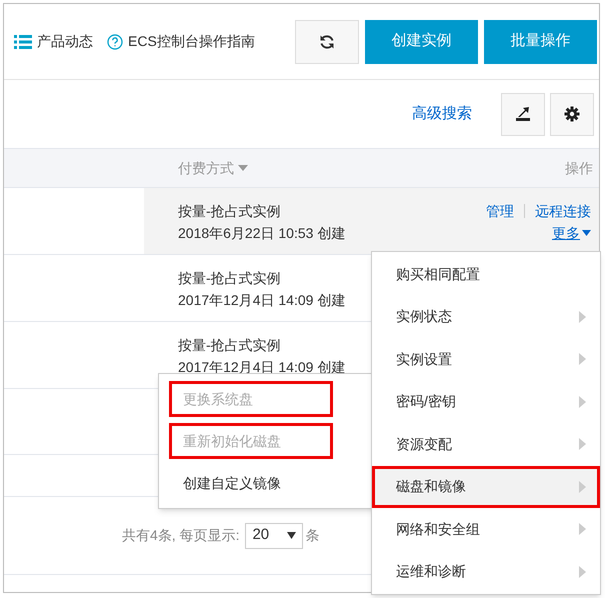  What do you see at coordinates (486, 359) in the screenshot?
I see `menu-item: 实例设置` at bounding box center [486, 359].